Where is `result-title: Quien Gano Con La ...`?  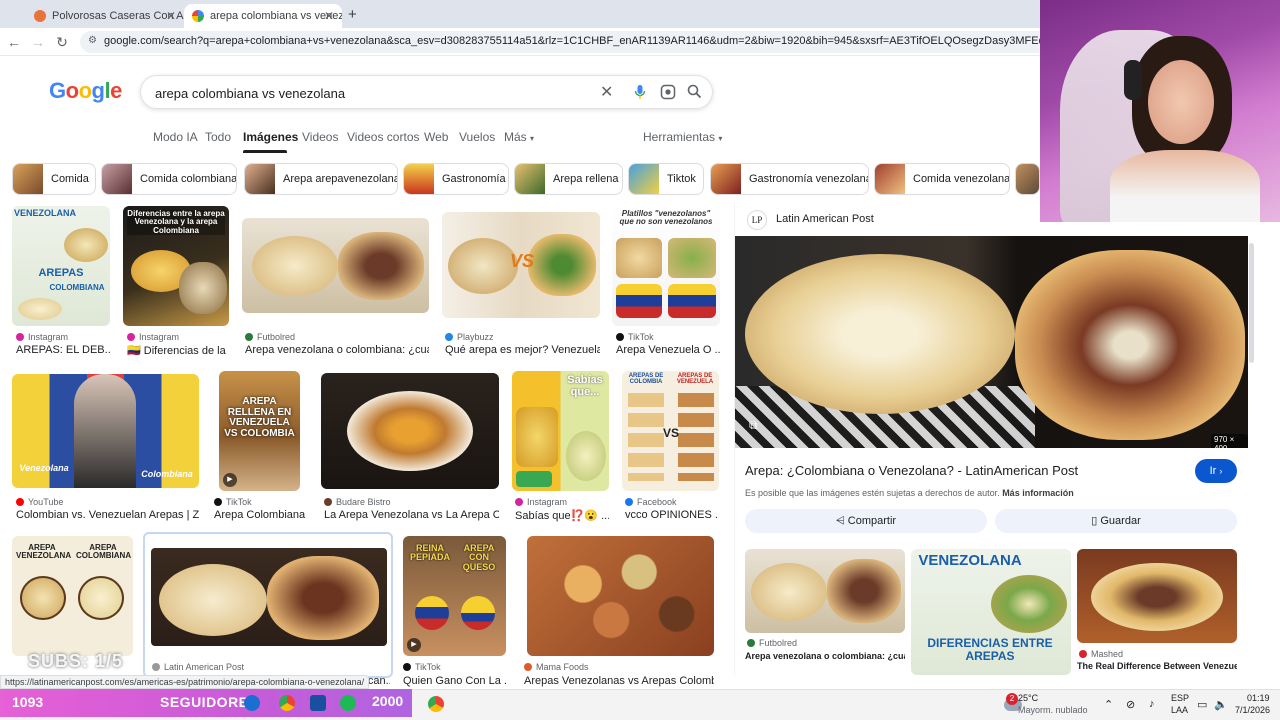 result-title: Quien Gano Con La ... is located at coordinates (454, 681).